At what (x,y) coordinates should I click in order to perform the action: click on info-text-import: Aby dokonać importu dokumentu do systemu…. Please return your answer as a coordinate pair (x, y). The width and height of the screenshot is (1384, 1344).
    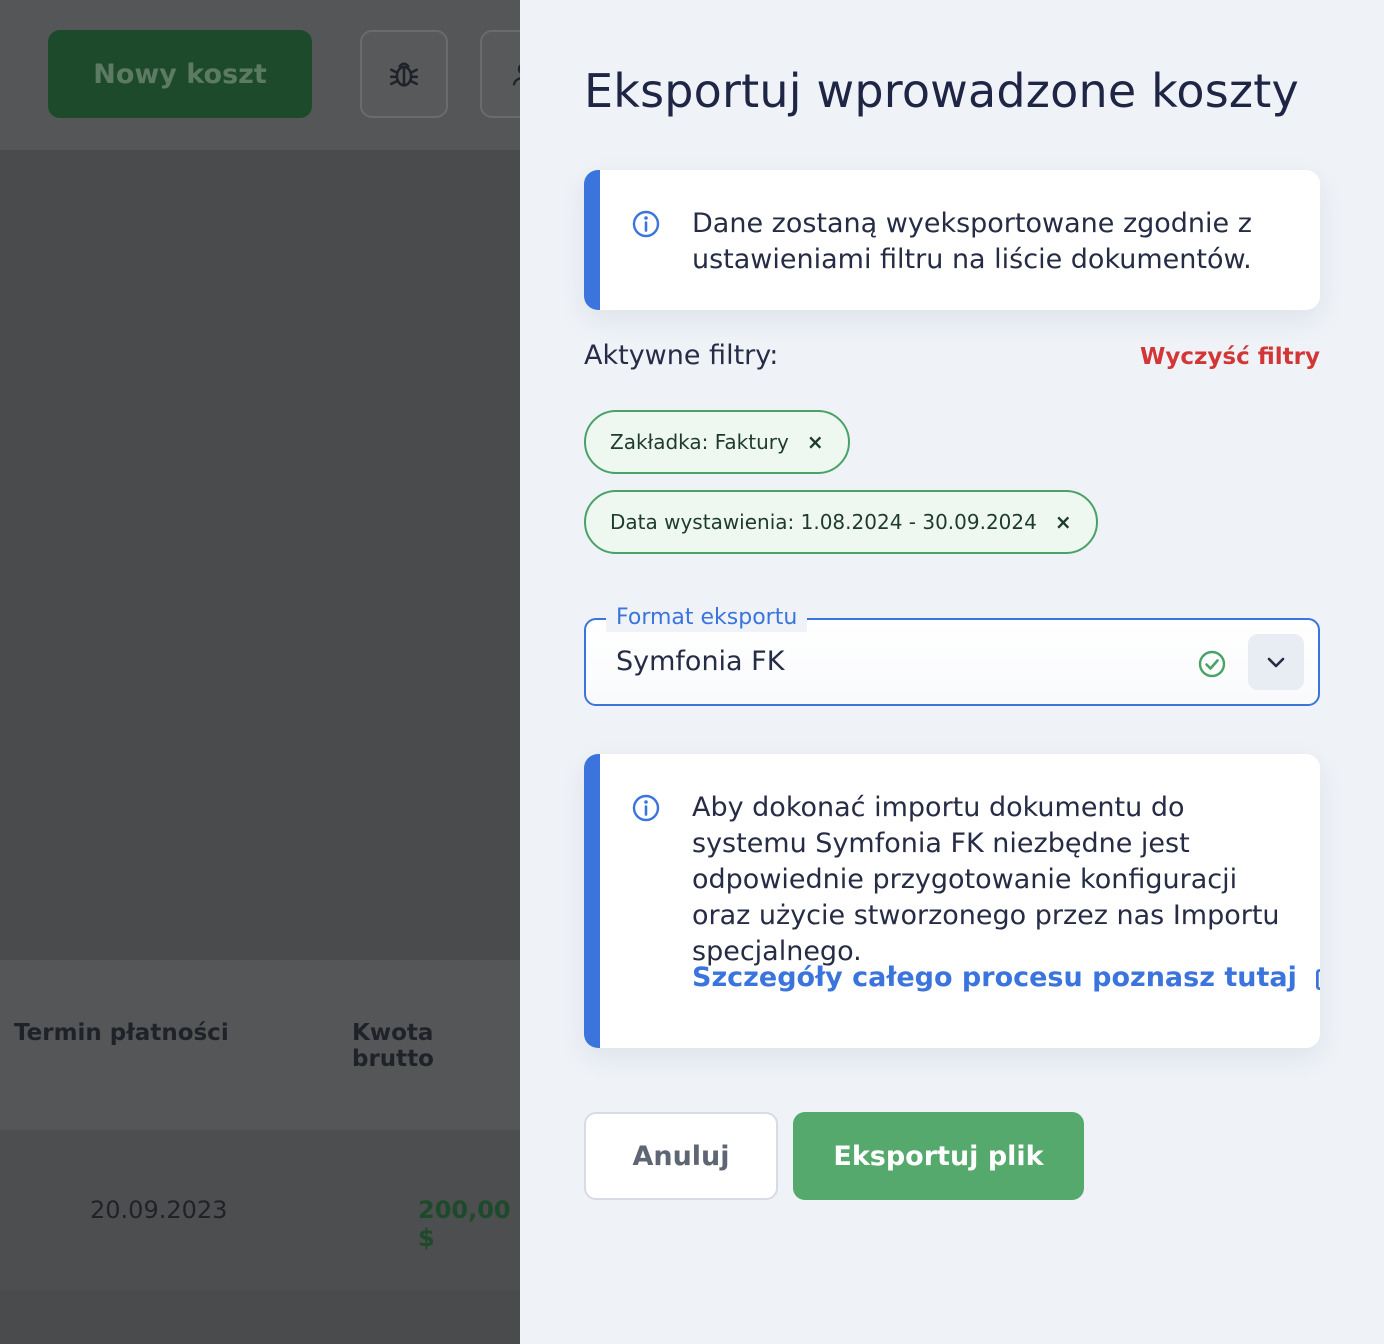
    Looking at the image, I should click on (986, 879).